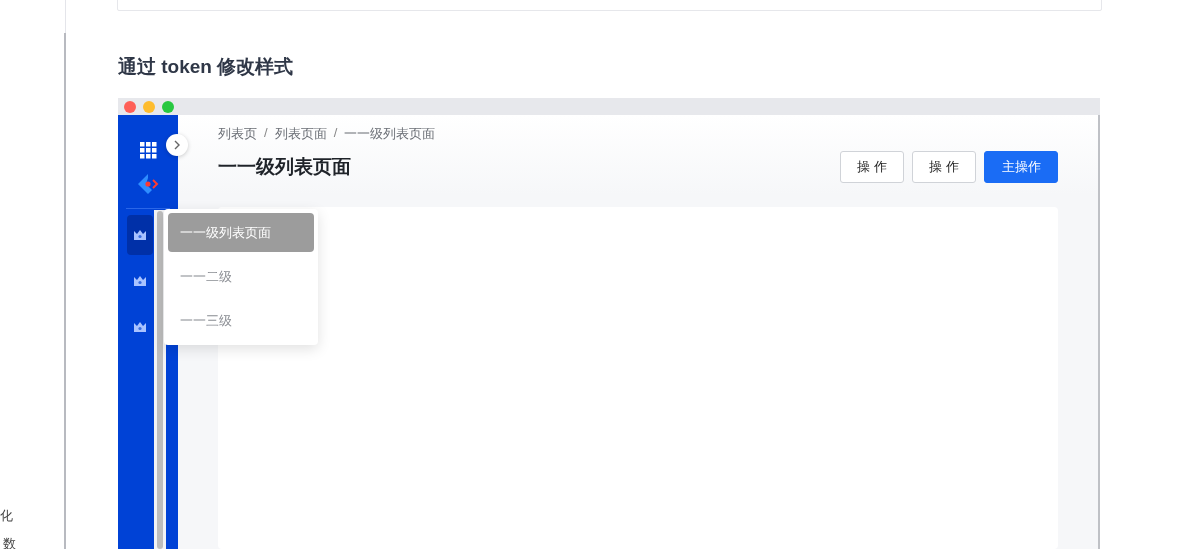 The height and width of the screenshot is (549, 1185). What do you see at coordinates (241, 321) in the screenshot?
I see `submenu-item: 一一三级` at bounding box center [241, 321].